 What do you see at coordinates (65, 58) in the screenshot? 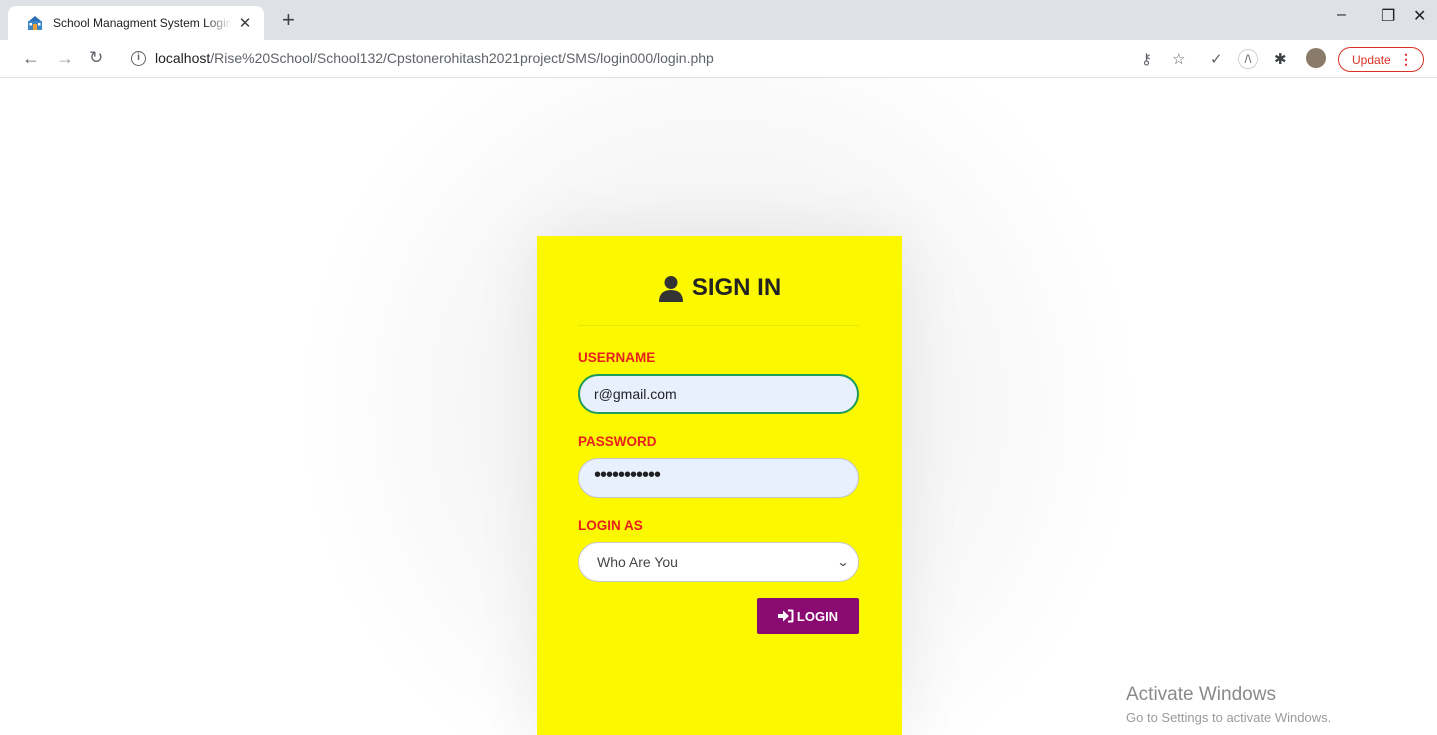
I see `forward-arrow-icon: →` at bounding box center [65, 58].